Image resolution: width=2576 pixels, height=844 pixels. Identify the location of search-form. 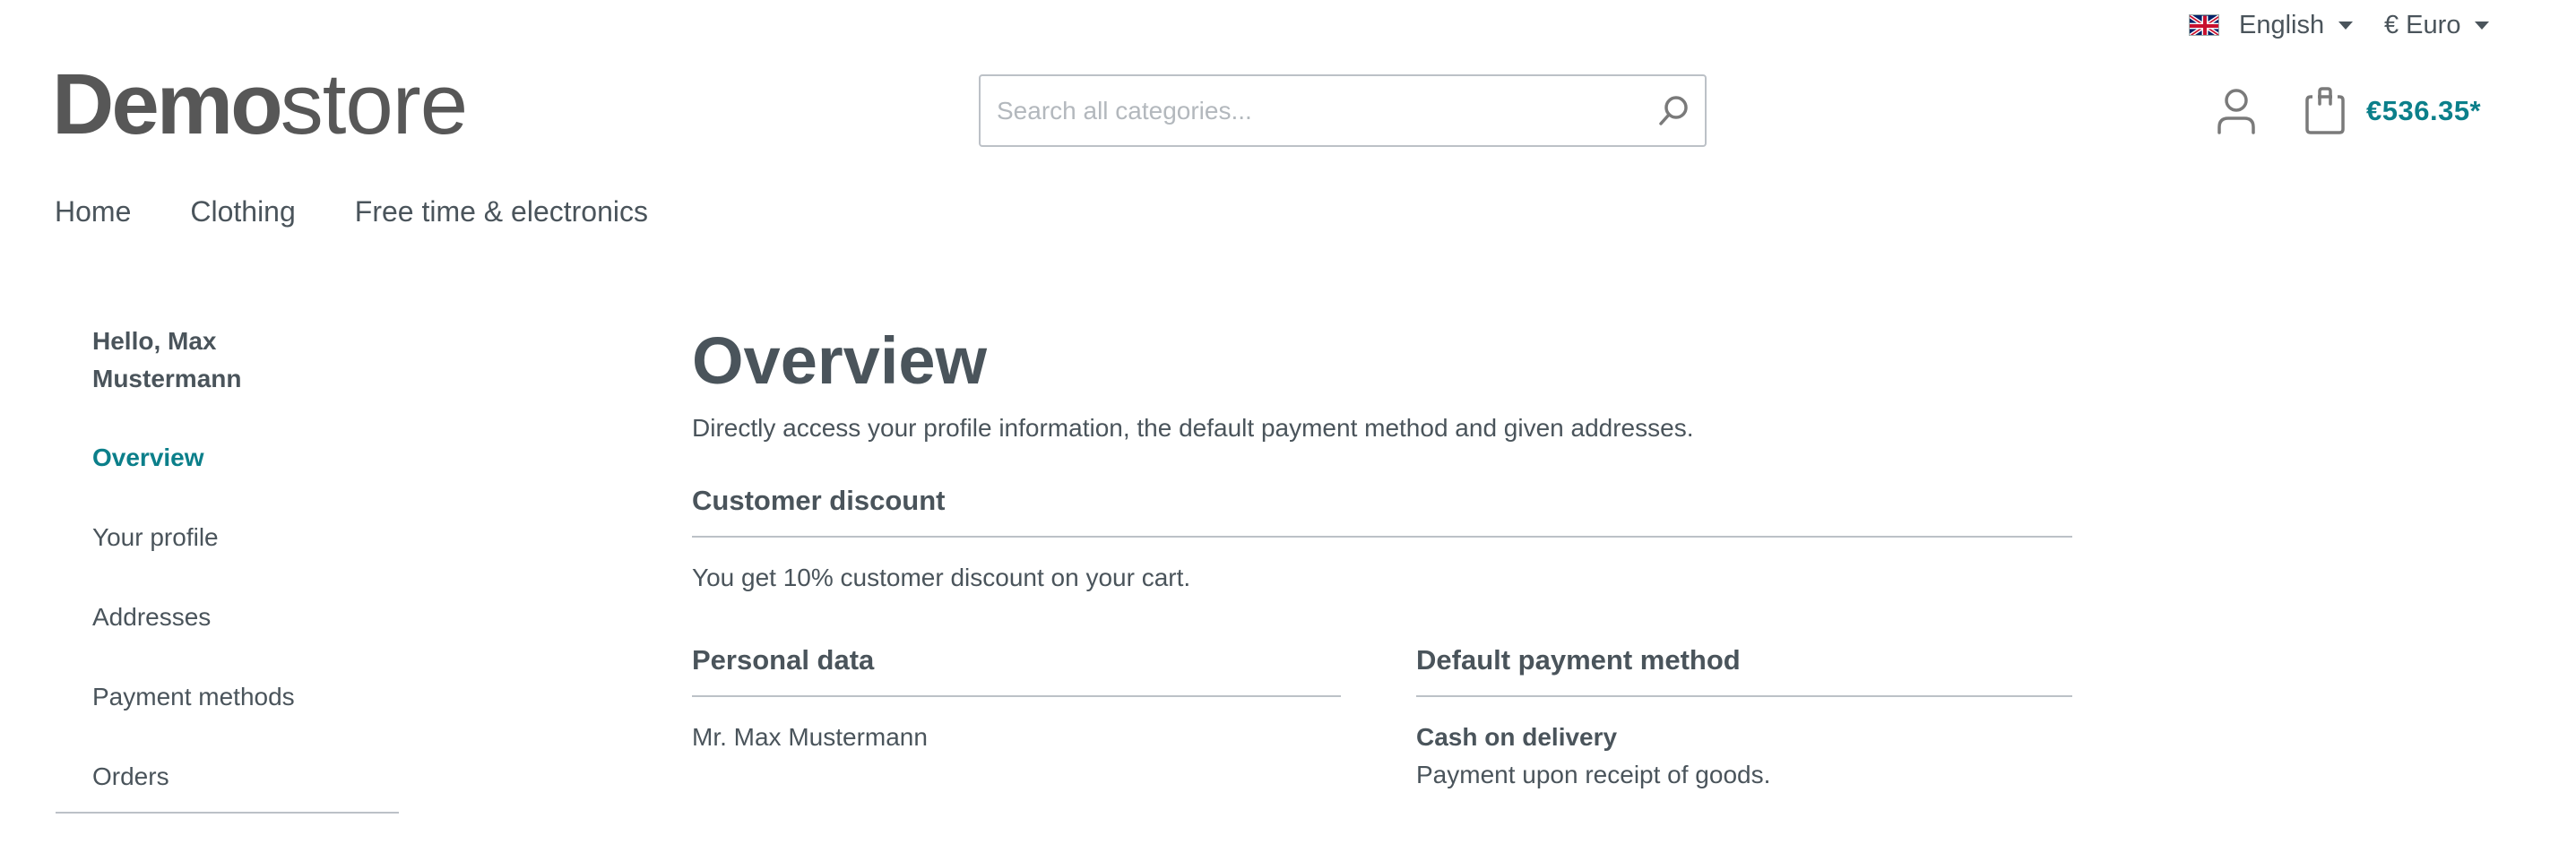
(1343, 110).